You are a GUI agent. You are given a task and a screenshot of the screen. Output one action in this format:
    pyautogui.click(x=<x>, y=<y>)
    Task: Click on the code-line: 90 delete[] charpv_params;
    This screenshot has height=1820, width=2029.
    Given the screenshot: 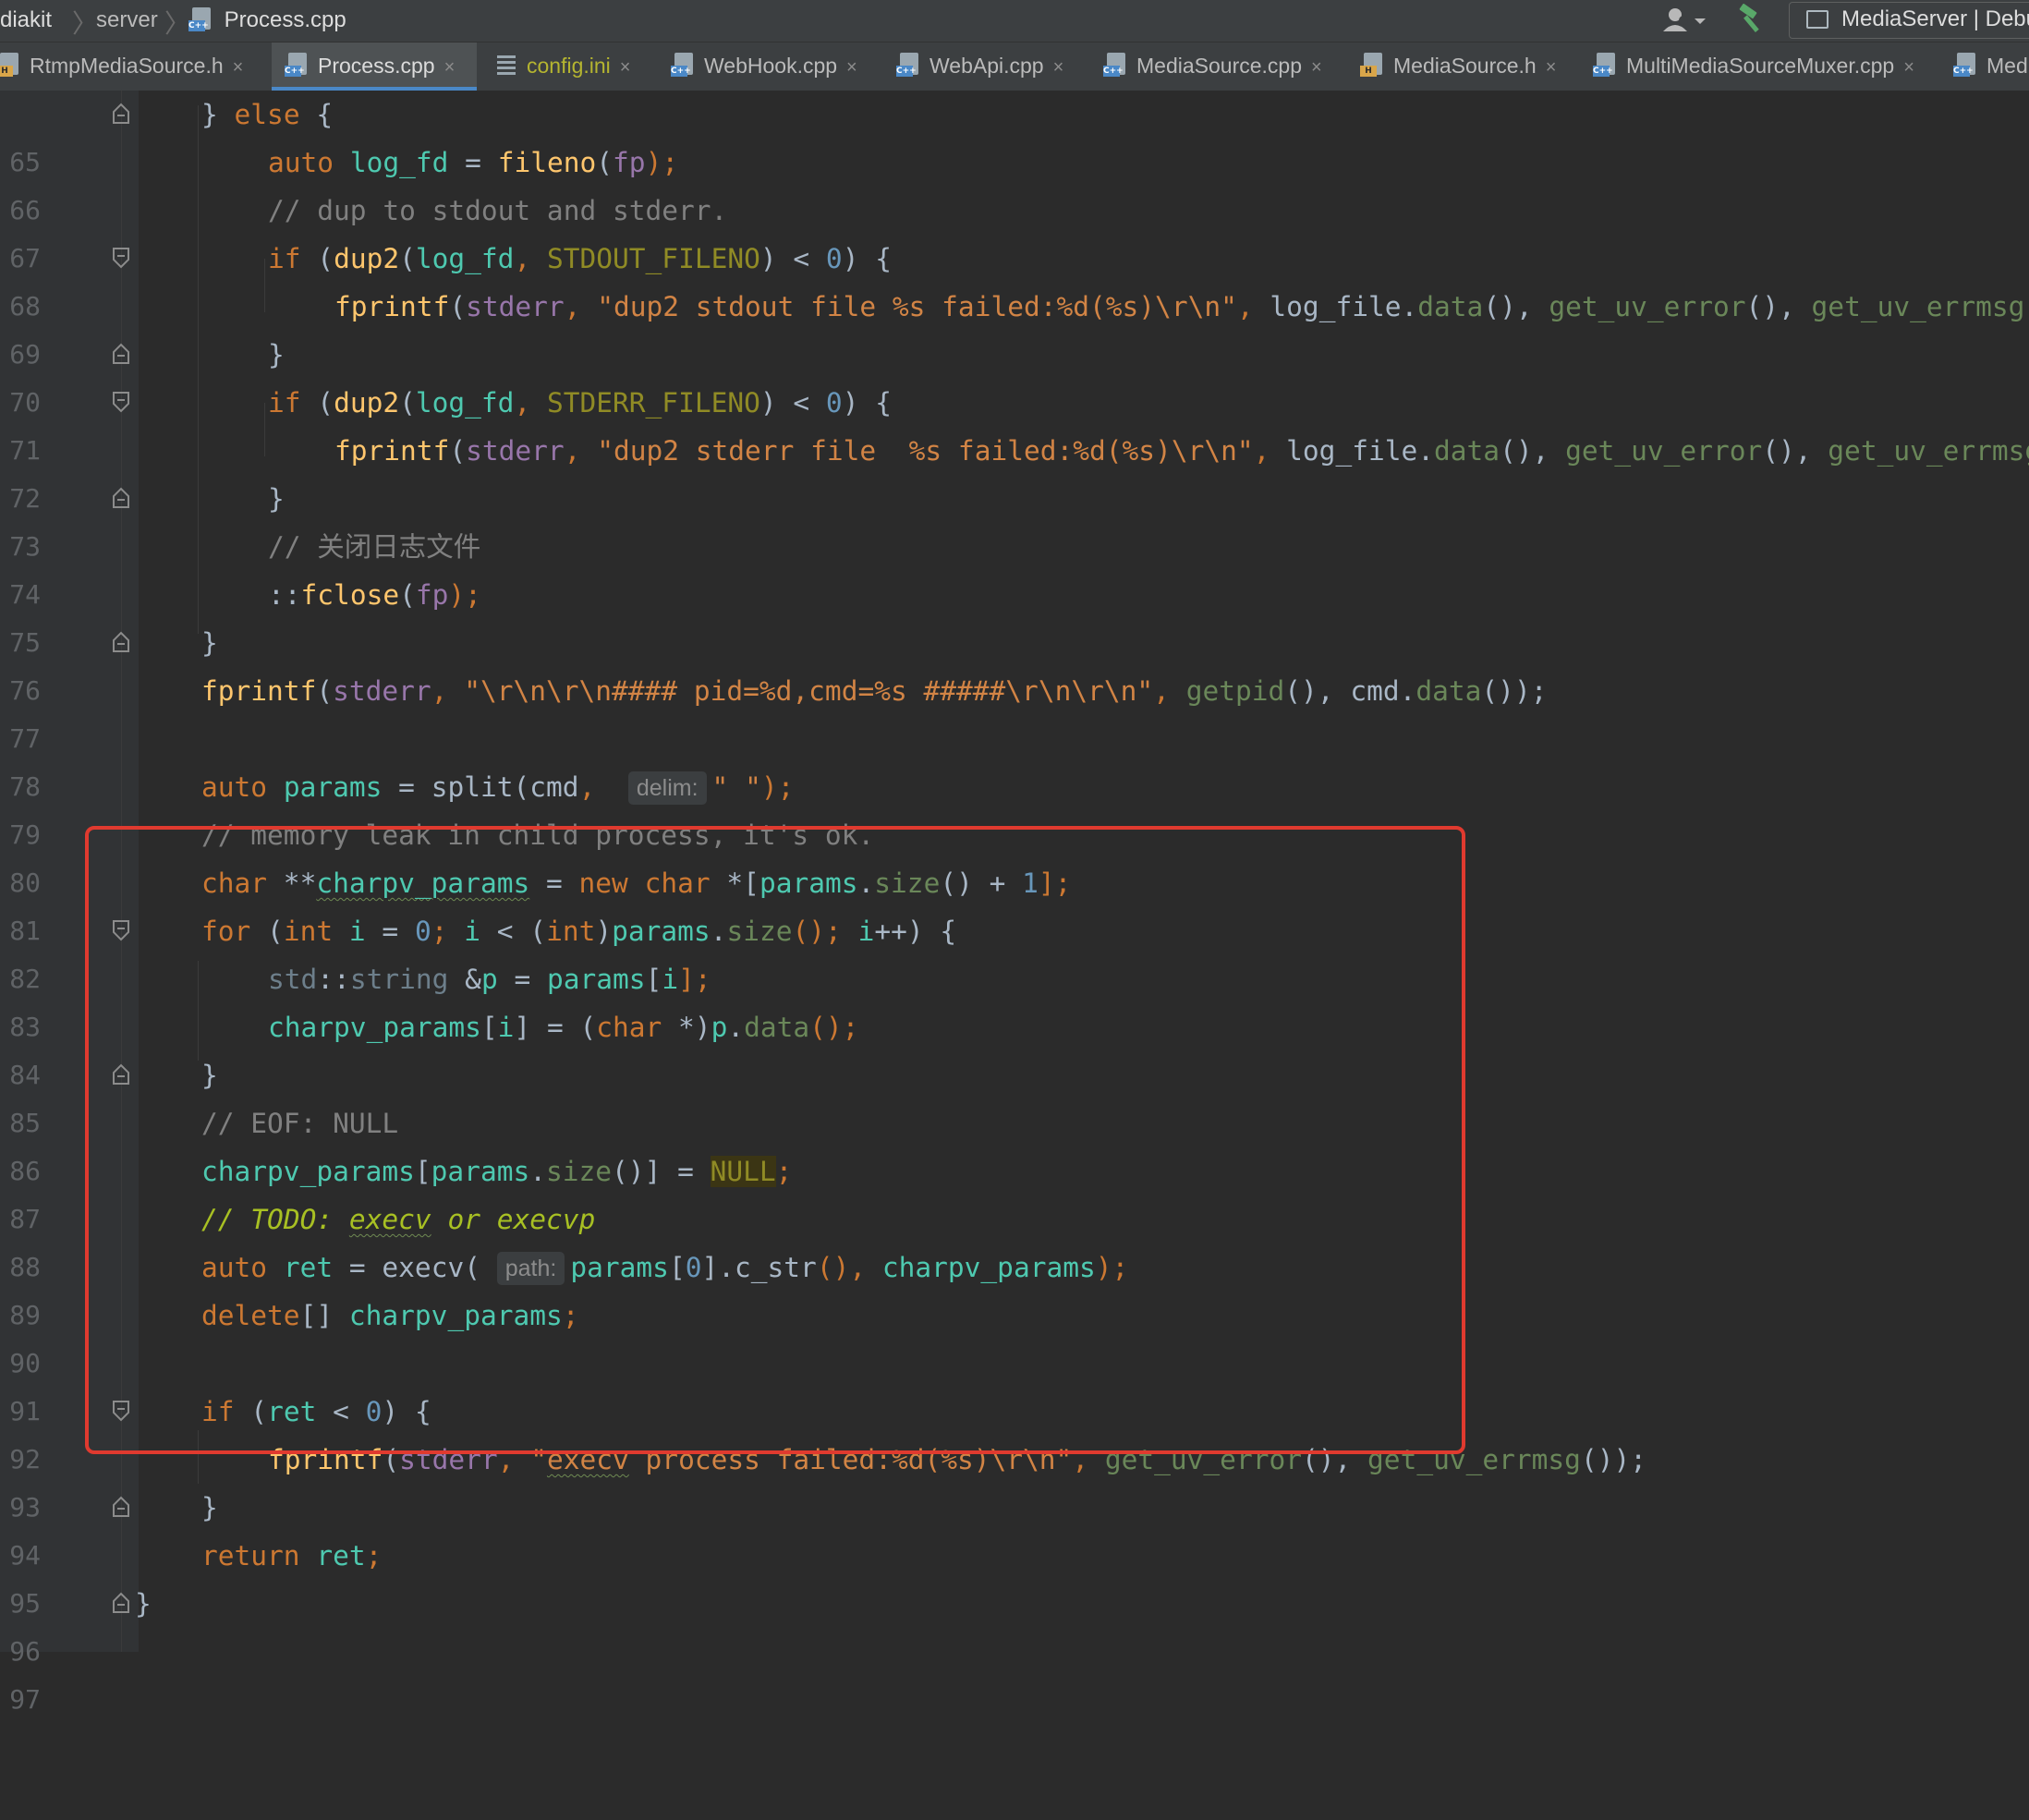 What is the action you would take?
    pyautogui.click(x=1014, y=1335)
    